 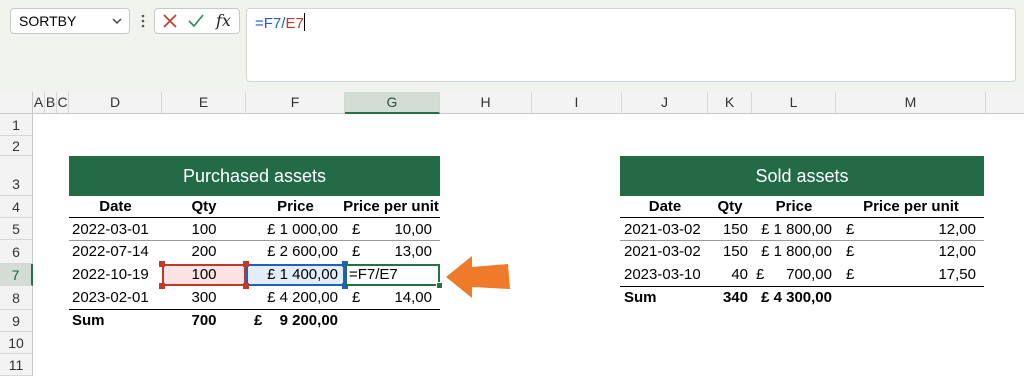 I want to click on purchased-date: 2023-02-01, so click(x=110, y=297).